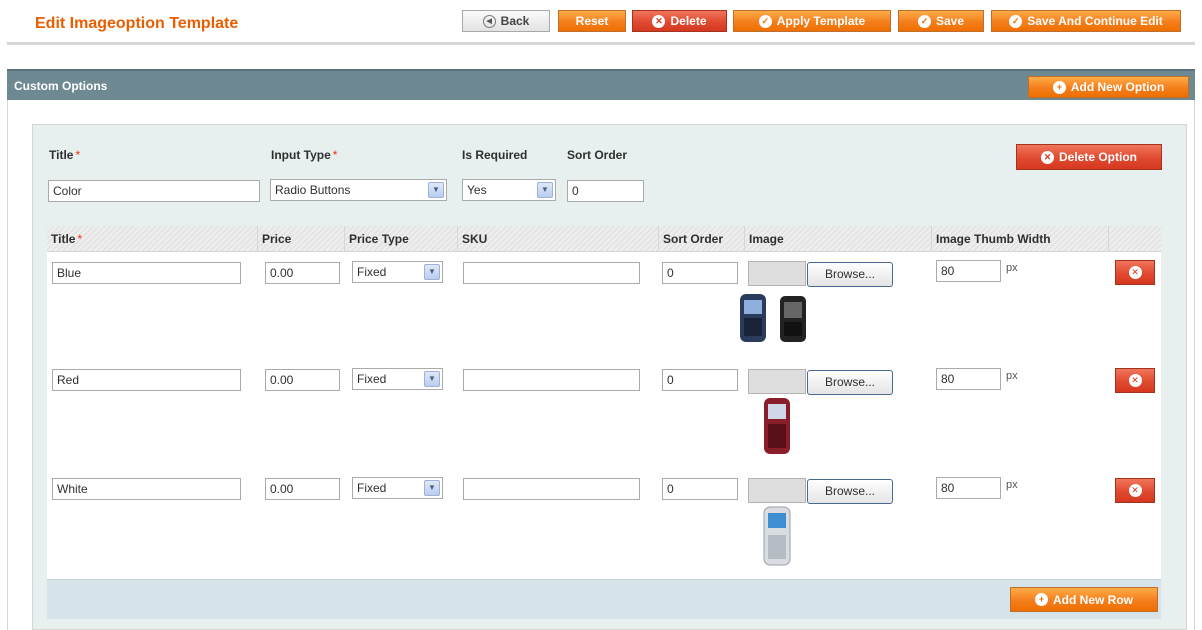  What do you see at coordinates (601, 43) in the screenshot?
I see `header-divider` at bounding box center [601, 43].